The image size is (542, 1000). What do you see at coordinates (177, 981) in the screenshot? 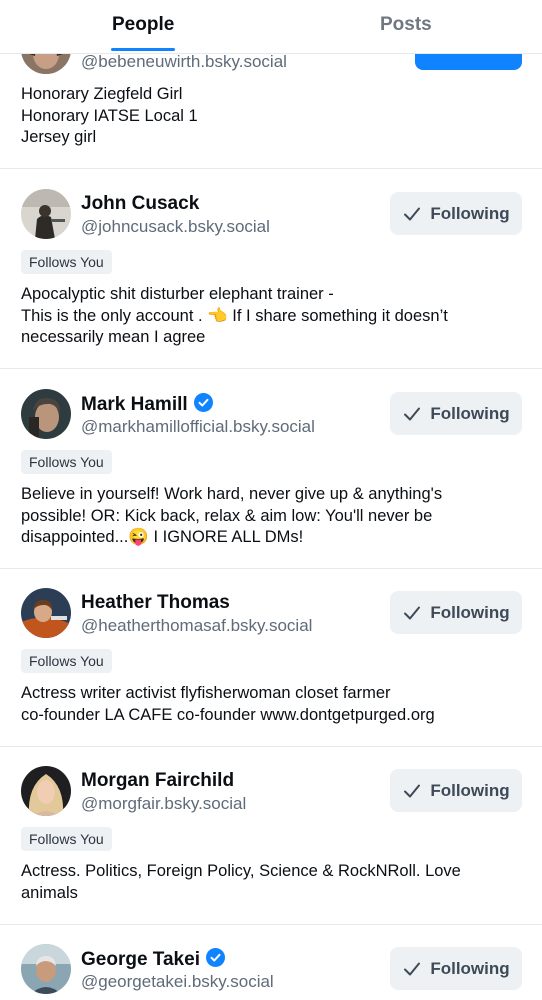
I see `profile-handle: @georgetakei.bsky.social` at bounding box center [177, 981].